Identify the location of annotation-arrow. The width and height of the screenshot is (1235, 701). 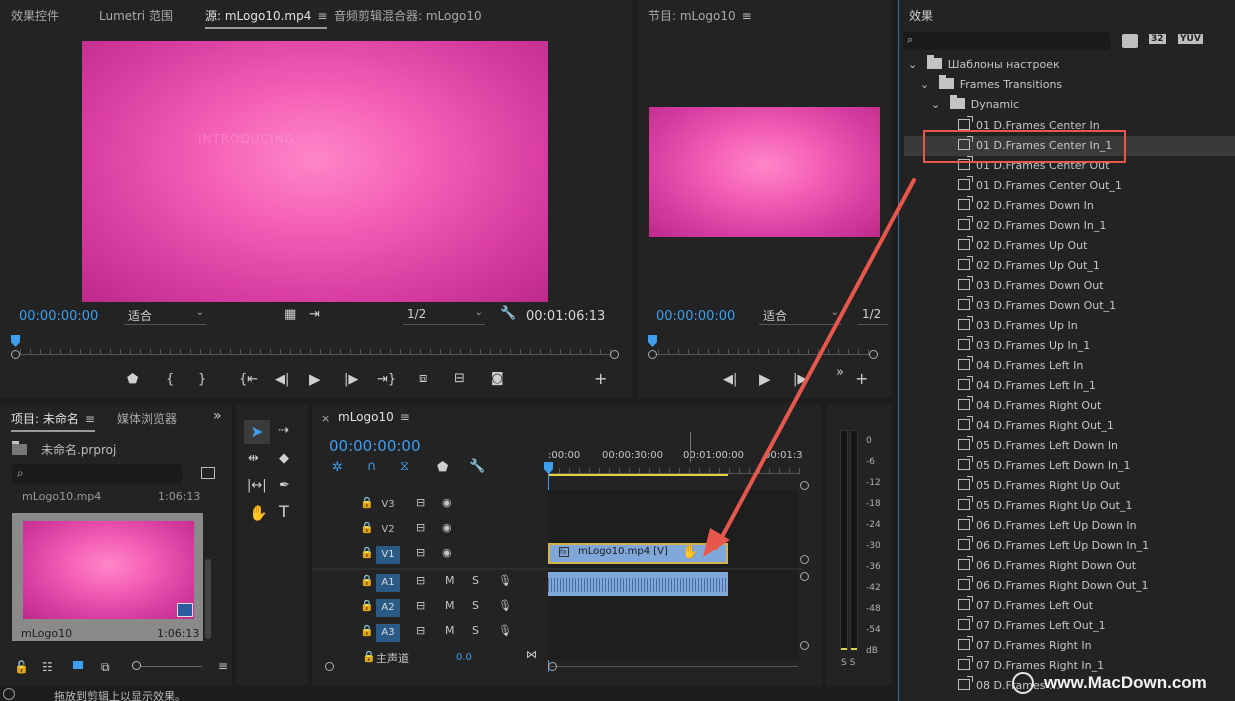
(809, 367).